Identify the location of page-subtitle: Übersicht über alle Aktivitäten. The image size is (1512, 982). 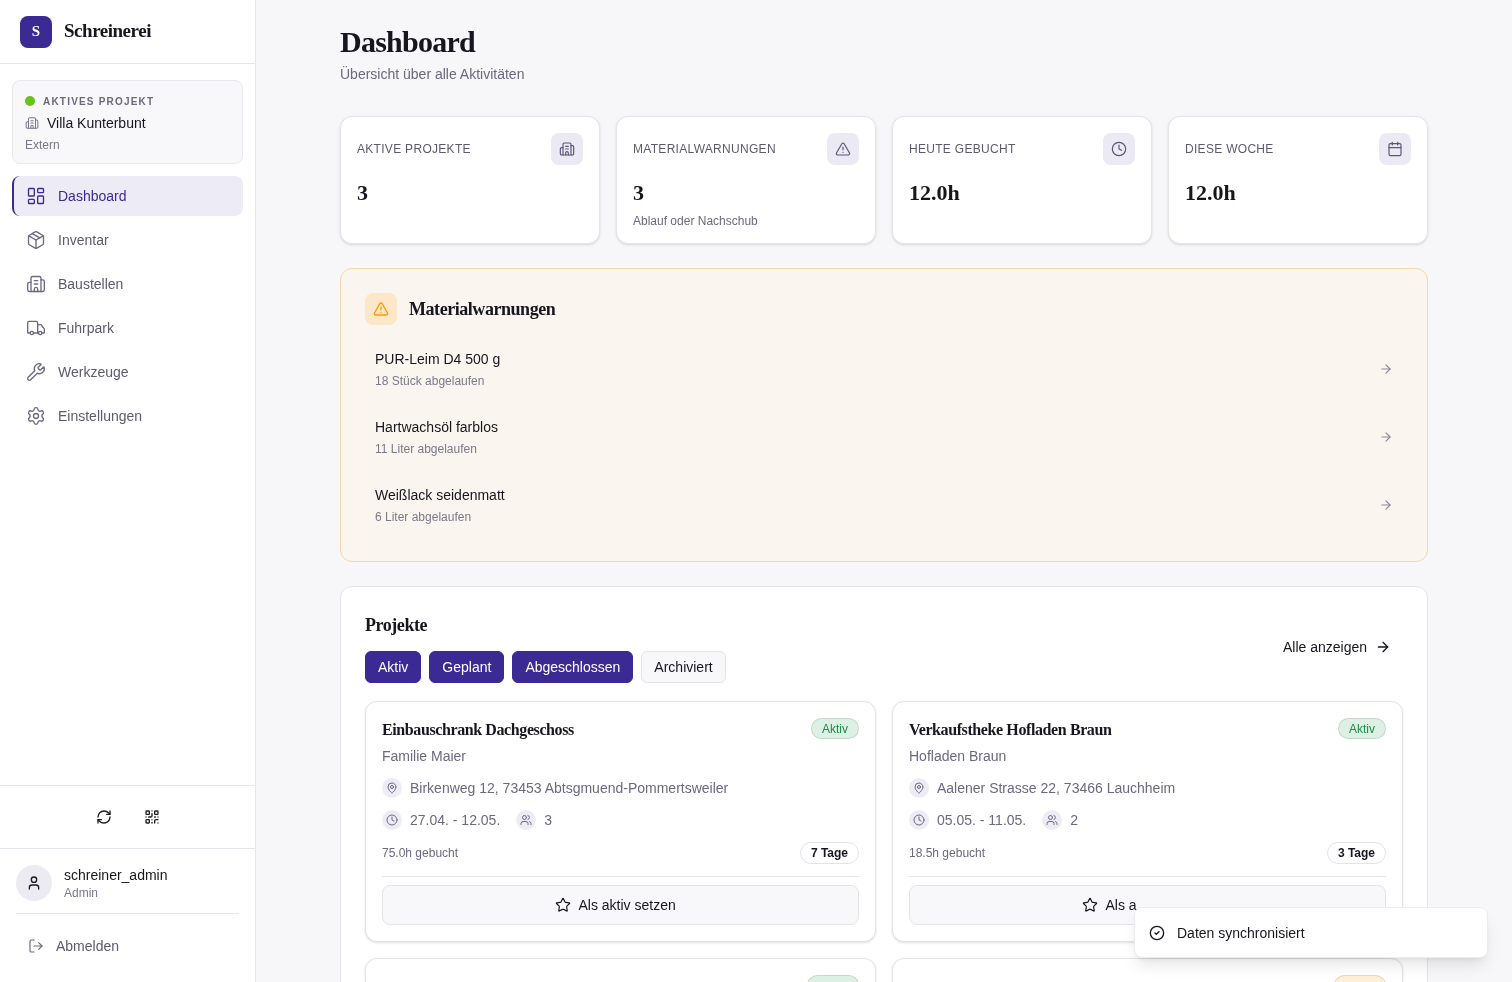
(433, 74).